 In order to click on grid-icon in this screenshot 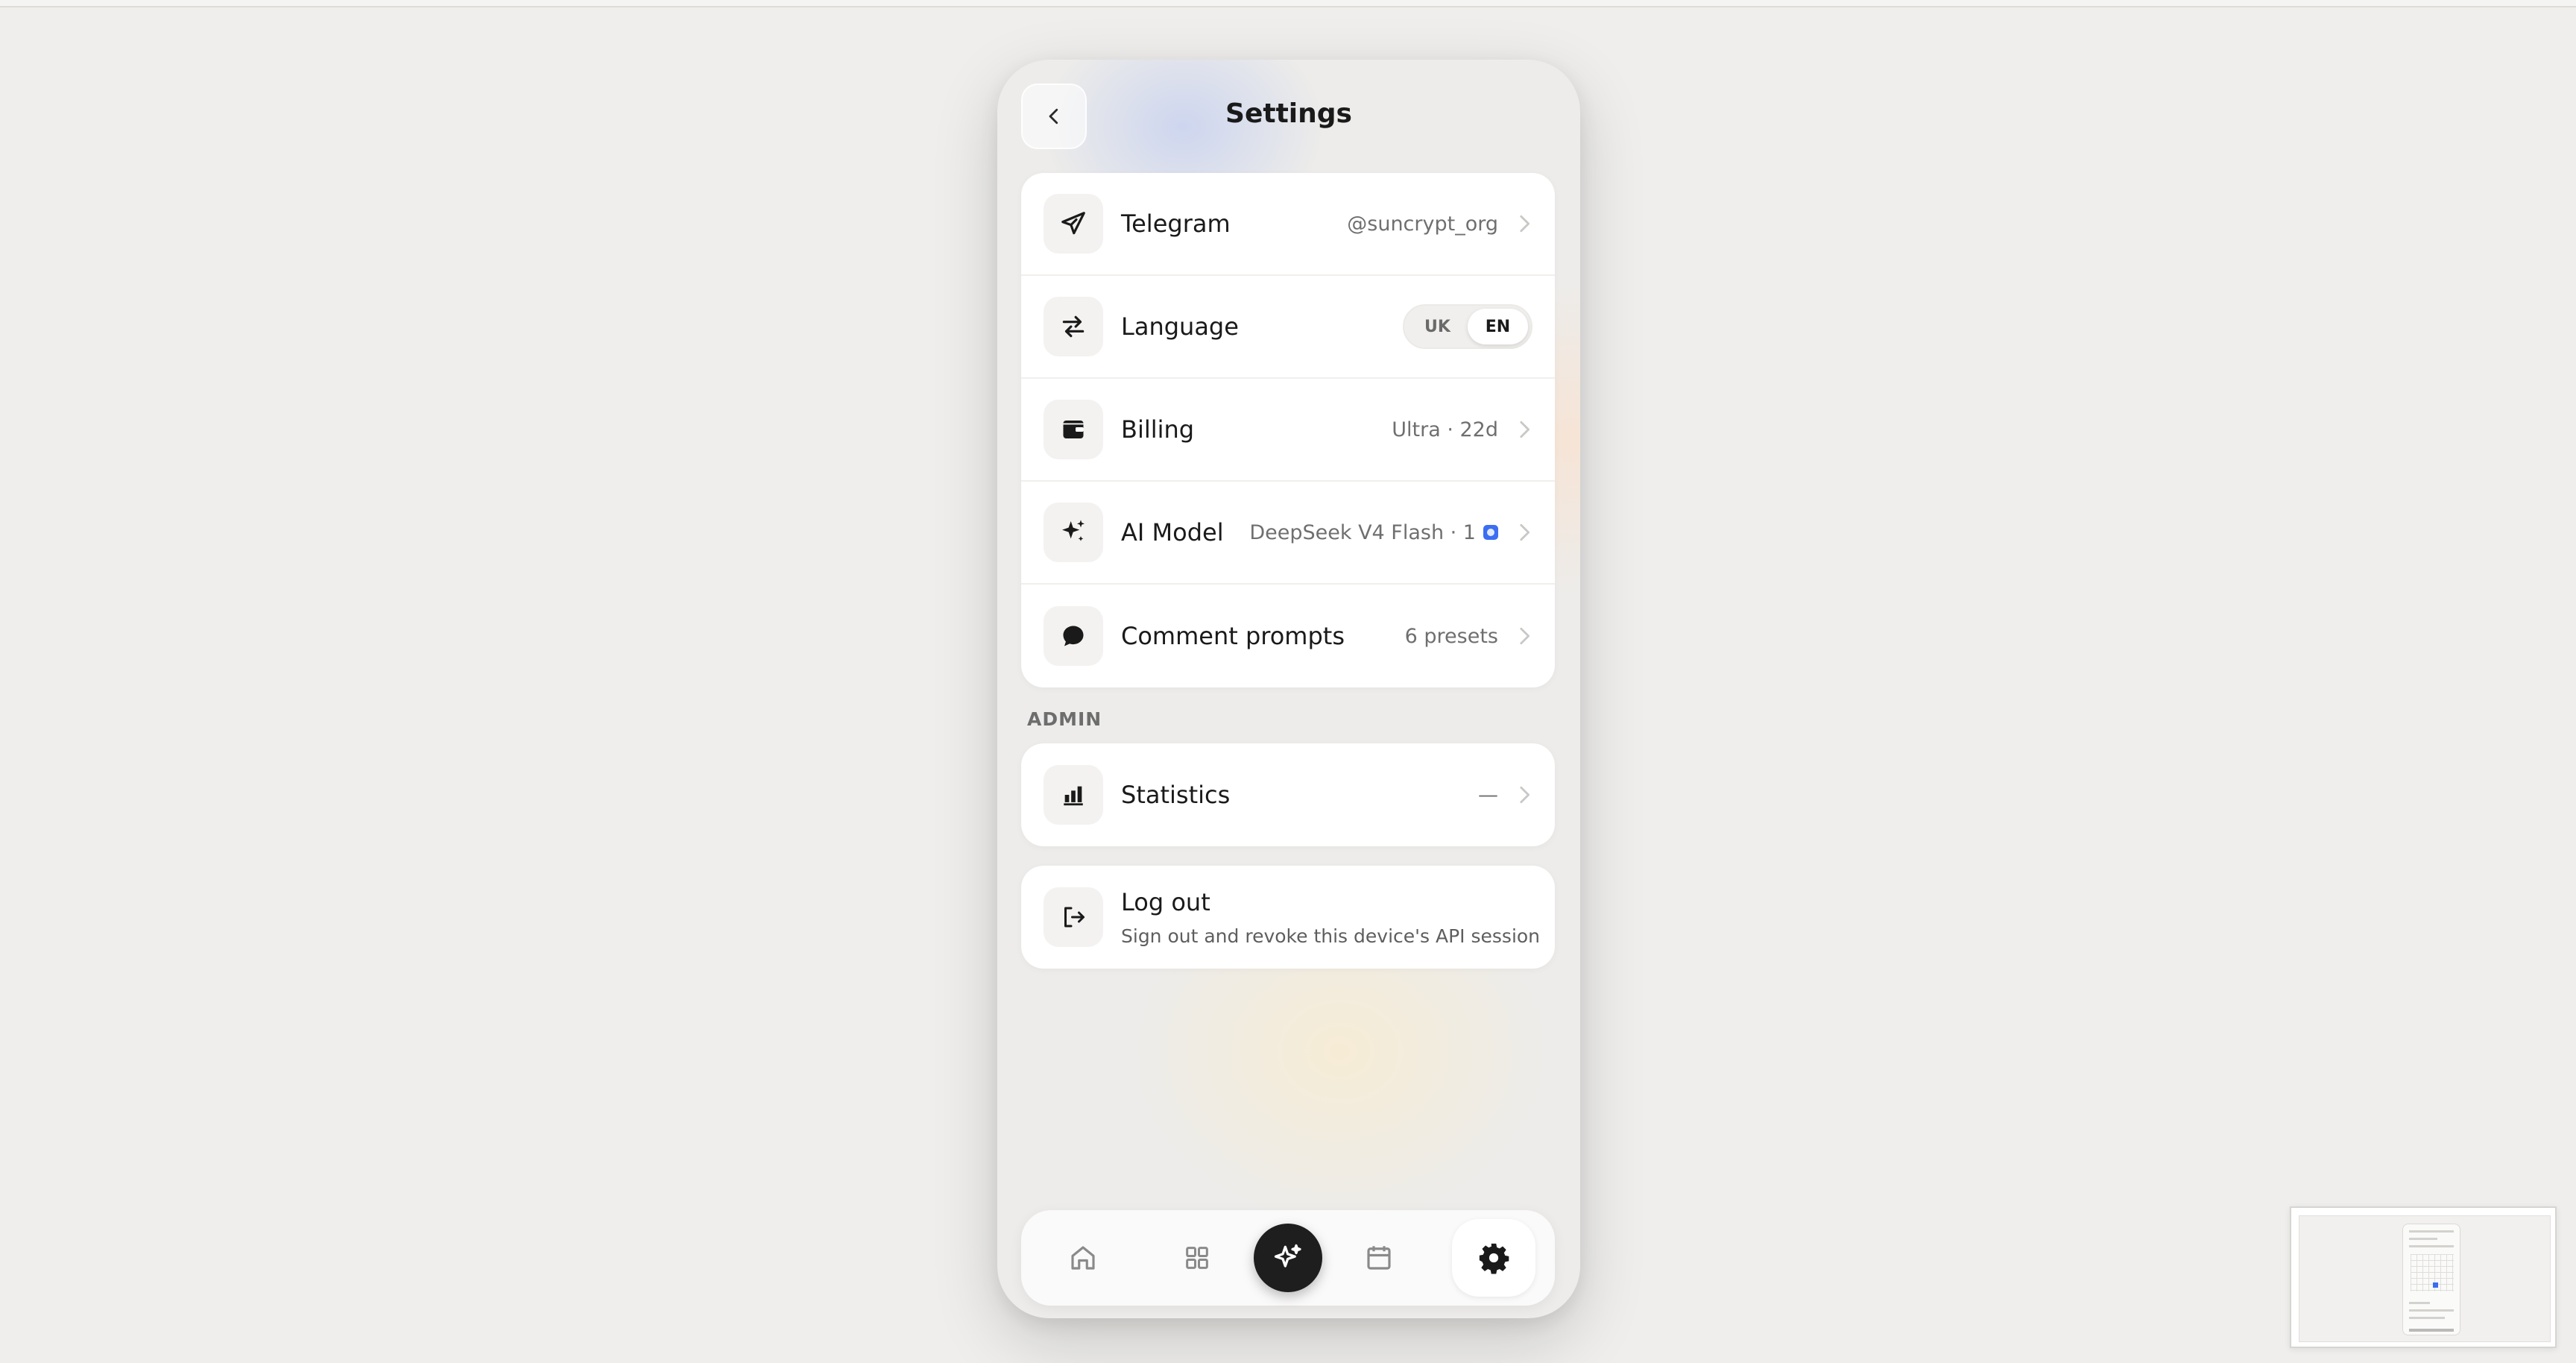, I will do `click(1197, 1258)`.